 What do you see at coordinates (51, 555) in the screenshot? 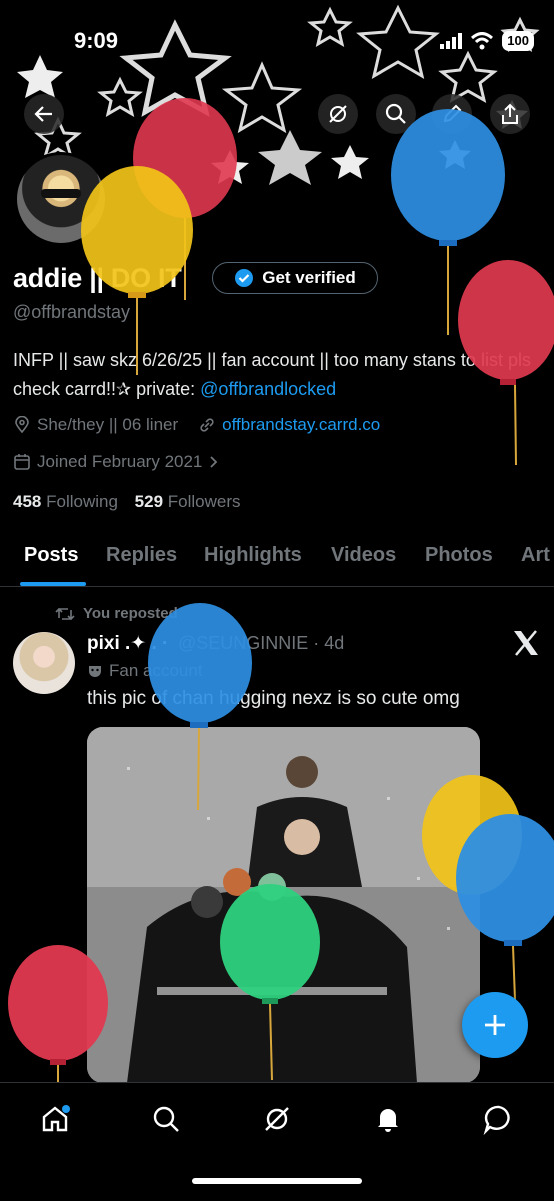
I see `tab-posts: Posts` at bounding box center [51, 555].